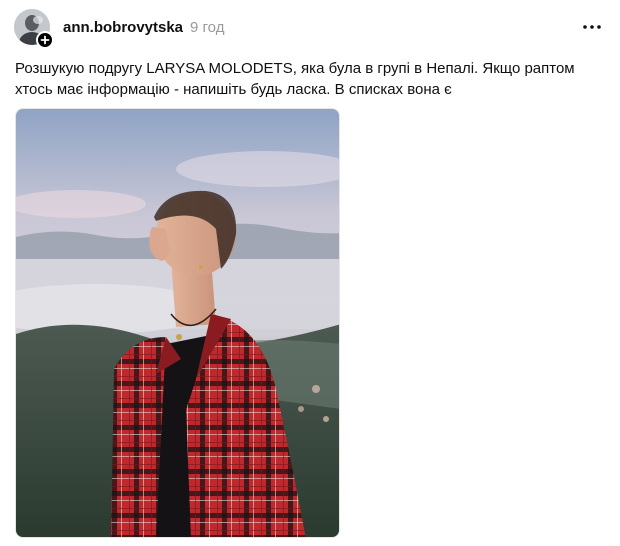 The image size is (620, 546). I want to click on more-options-button, so click(592, 27).